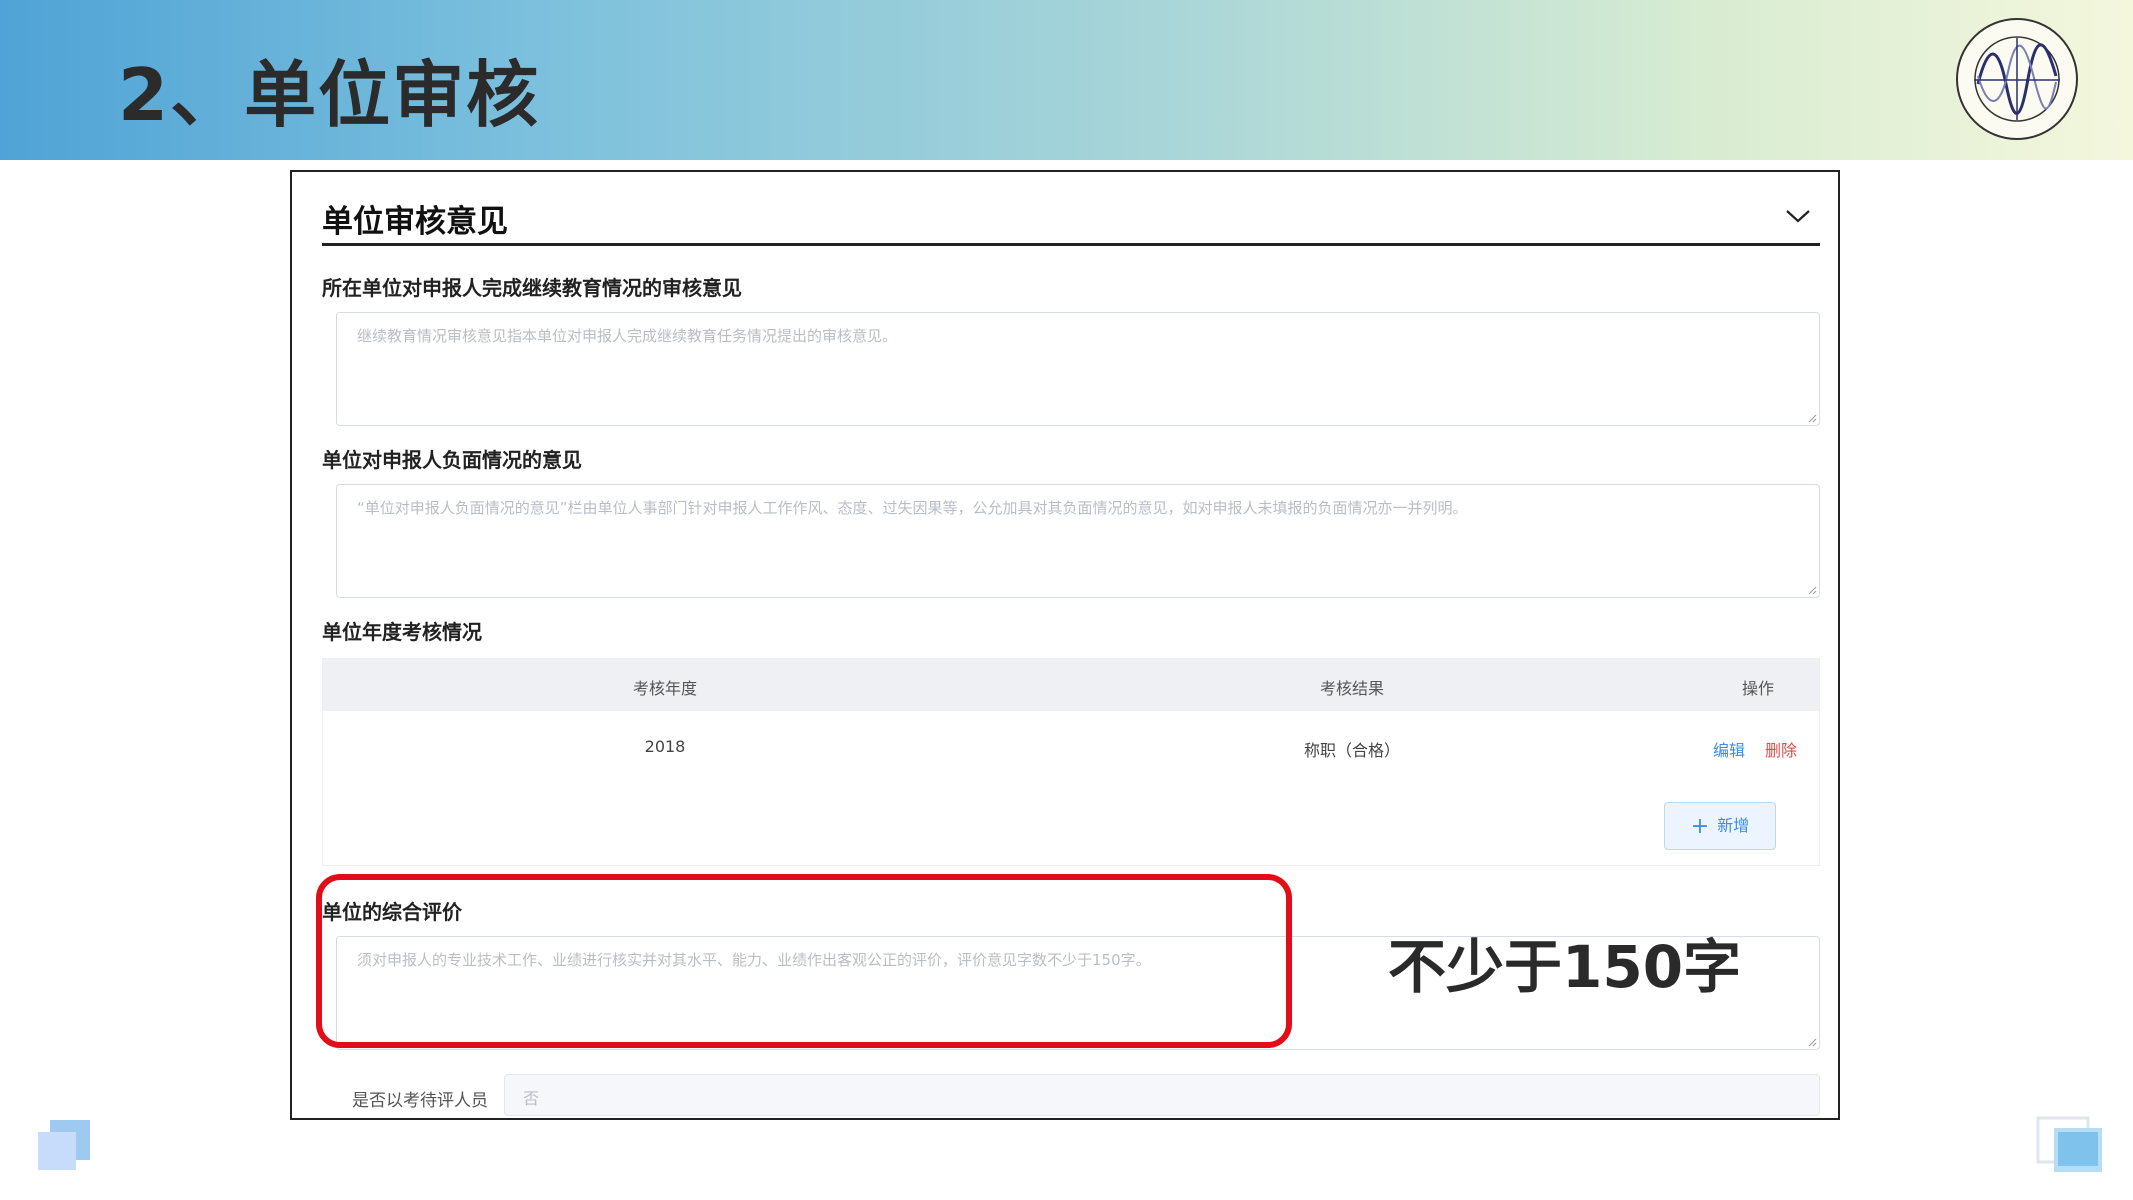 Image resolution: width=2133 pixels, height=1200 pixels. Describe the element at coordinates (452, 460) in the screenshot. I see `negative-situation-label: 单位对申报人负面情况的意见` at that location.